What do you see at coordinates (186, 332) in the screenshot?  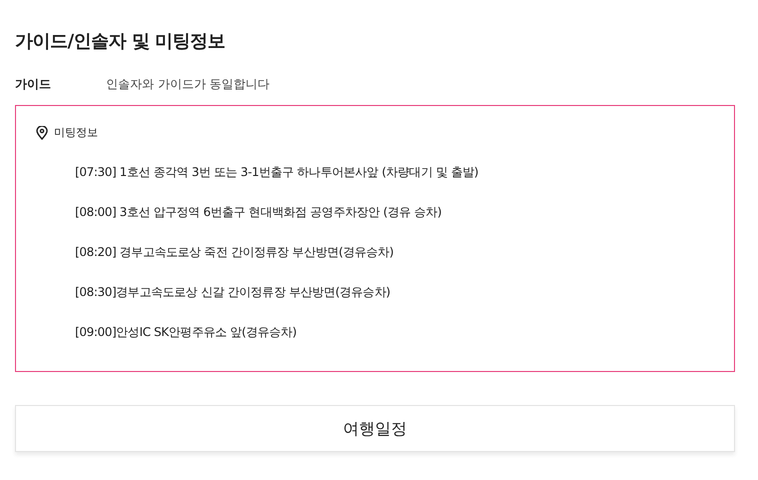 I see `meeting-point: [09:00]안성IC SK안평주유소 앞(경유승차)` at bounding box center [186, 332].